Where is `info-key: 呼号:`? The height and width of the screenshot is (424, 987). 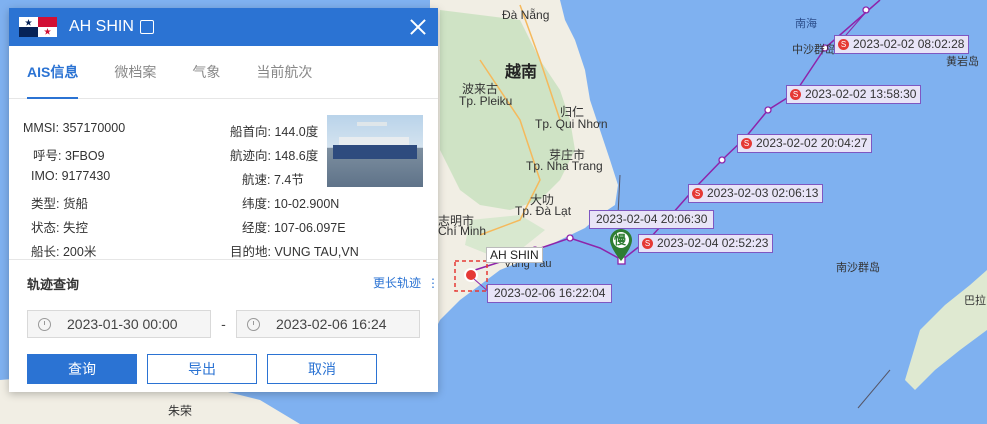
info-key: 呼号: is located at coordinates (47, 156).